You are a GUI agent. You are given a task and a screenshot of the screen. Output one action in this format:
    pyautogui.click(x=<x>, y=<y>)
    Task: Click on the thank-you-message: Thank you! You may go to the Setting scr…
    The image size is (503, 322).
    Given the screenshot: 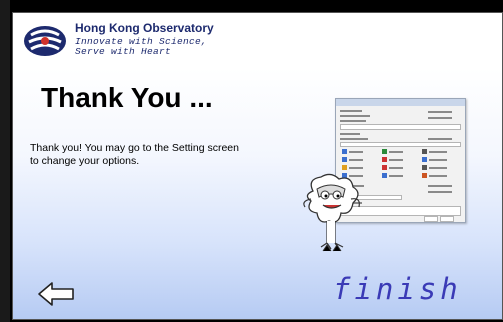 What is the action you would take?
    pyautogui.click(x=134, y=154)
    